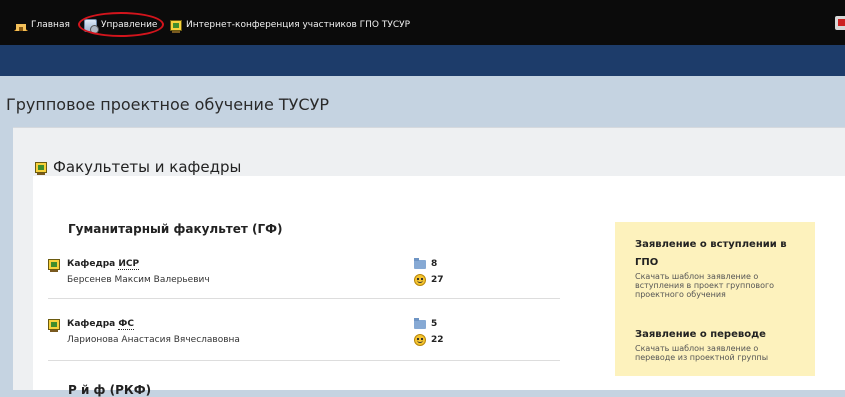  Describe the element at coordinates (429, 280) in the screenshot. I see `students-count: 27` at that location.